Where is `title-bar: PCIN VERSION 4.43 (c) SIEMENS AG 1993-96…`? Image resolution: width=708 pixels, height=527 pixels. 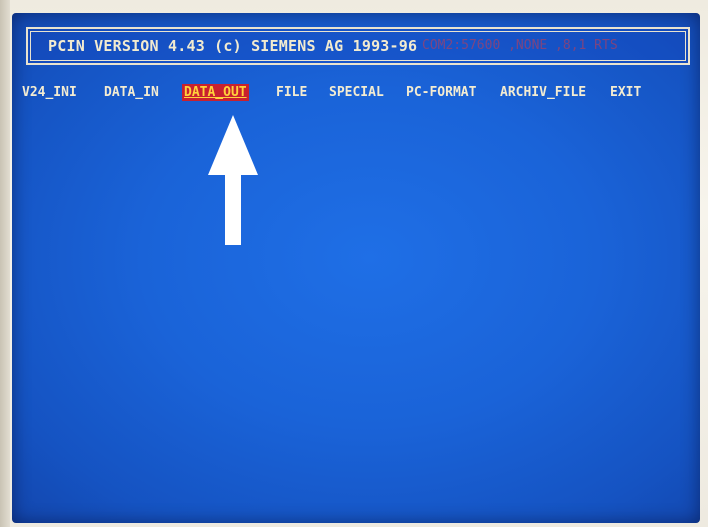
title-bar: PCIN VERSION 4.43 (c) SIEMENS AG 1993-96… is located at coordinates (358, 46).